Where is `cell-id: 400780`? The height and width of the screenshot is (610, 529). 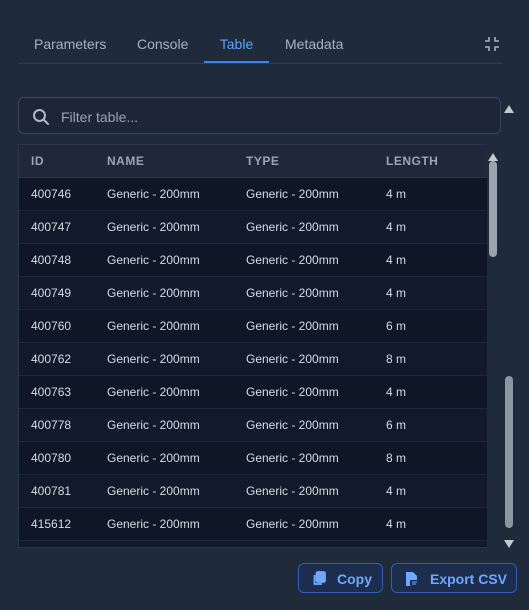
cell-id: 400780 is located at coordinates (51, 458).